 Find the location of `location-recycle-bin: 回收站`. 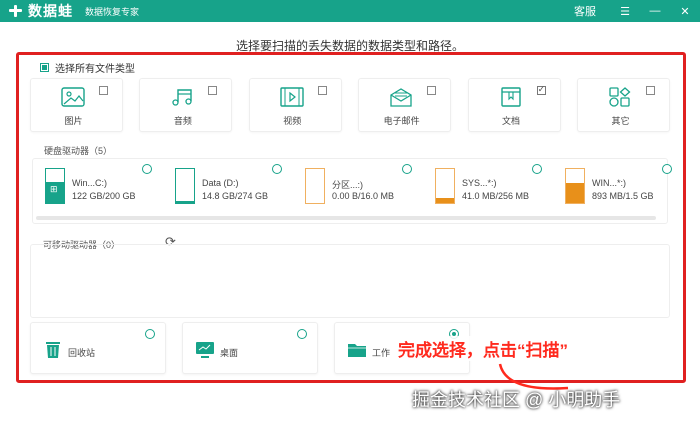

location-recycle-bin: 回收站 is located at coordinates (98, 348).